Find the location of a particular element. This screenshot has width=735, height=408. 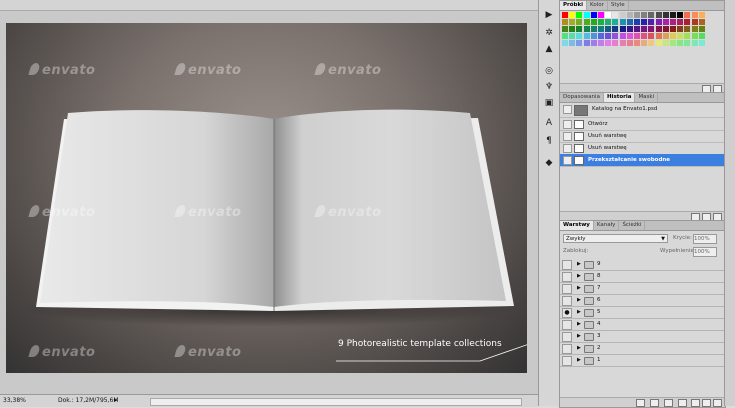

tab-masks: Maski is located at coordinates (647, 97).